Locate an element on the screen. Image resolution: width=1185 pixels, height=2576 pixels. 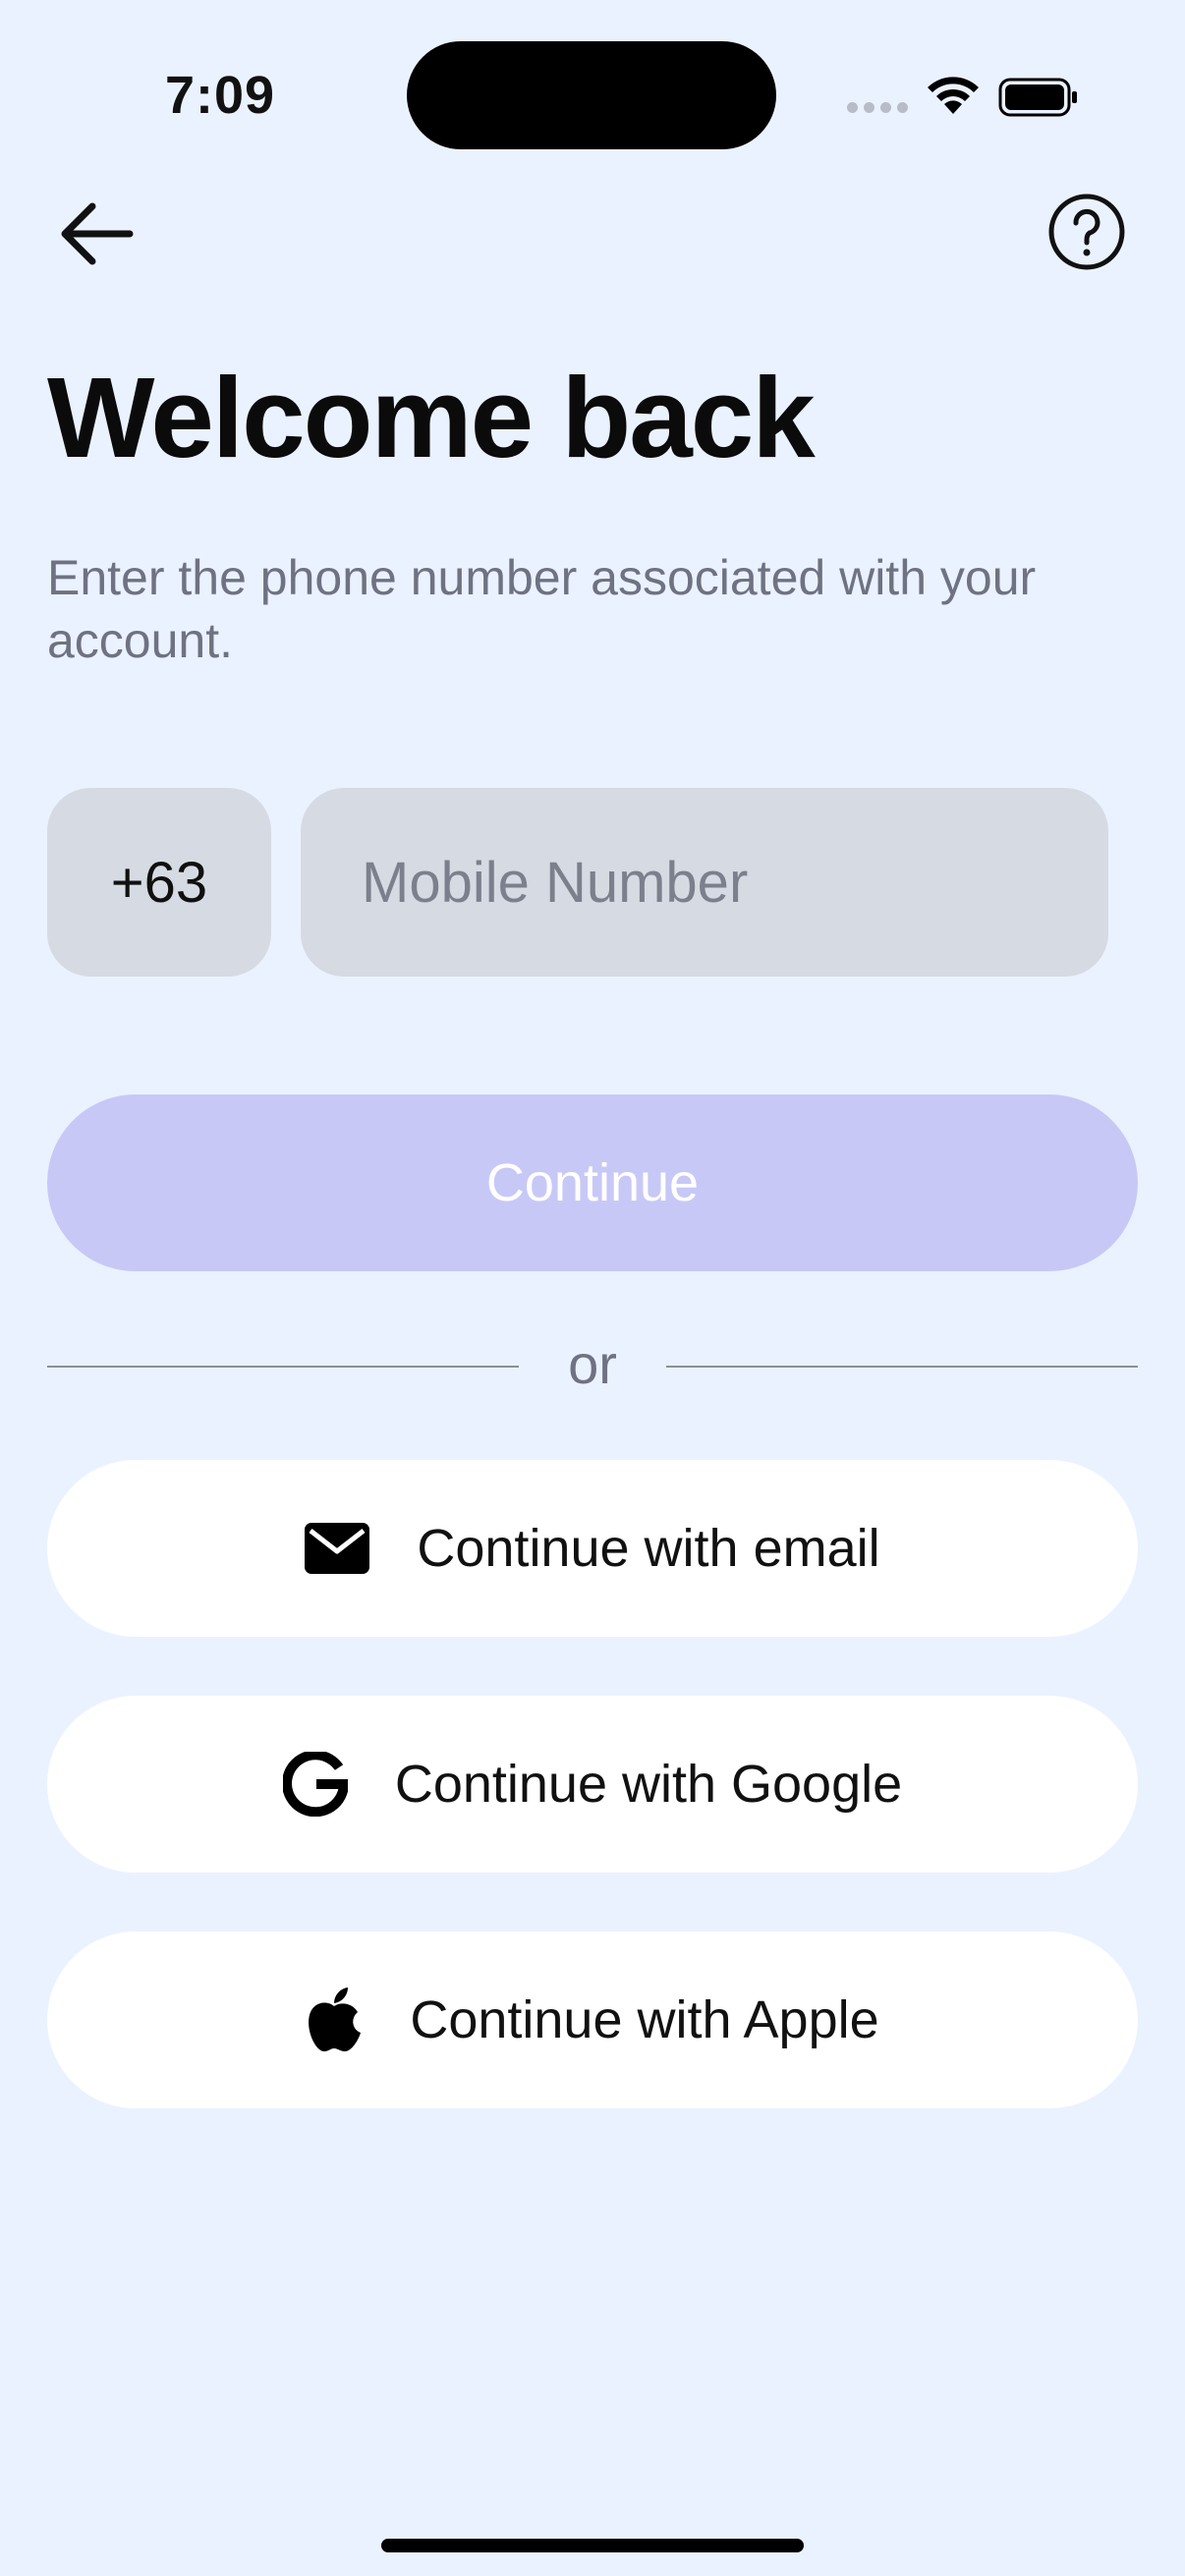
continue-with-email-button: Continue with email is located at coordinates (592, 1548).